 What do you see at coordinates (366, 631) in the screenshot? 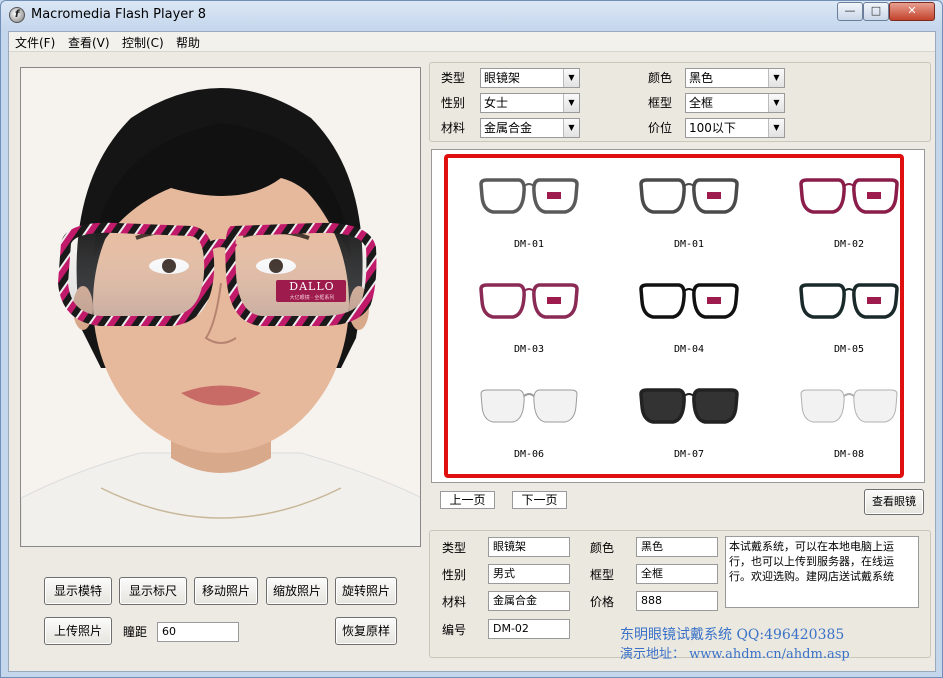
I see `restore-button: 恢复原样` at bounding box center [366, 631].